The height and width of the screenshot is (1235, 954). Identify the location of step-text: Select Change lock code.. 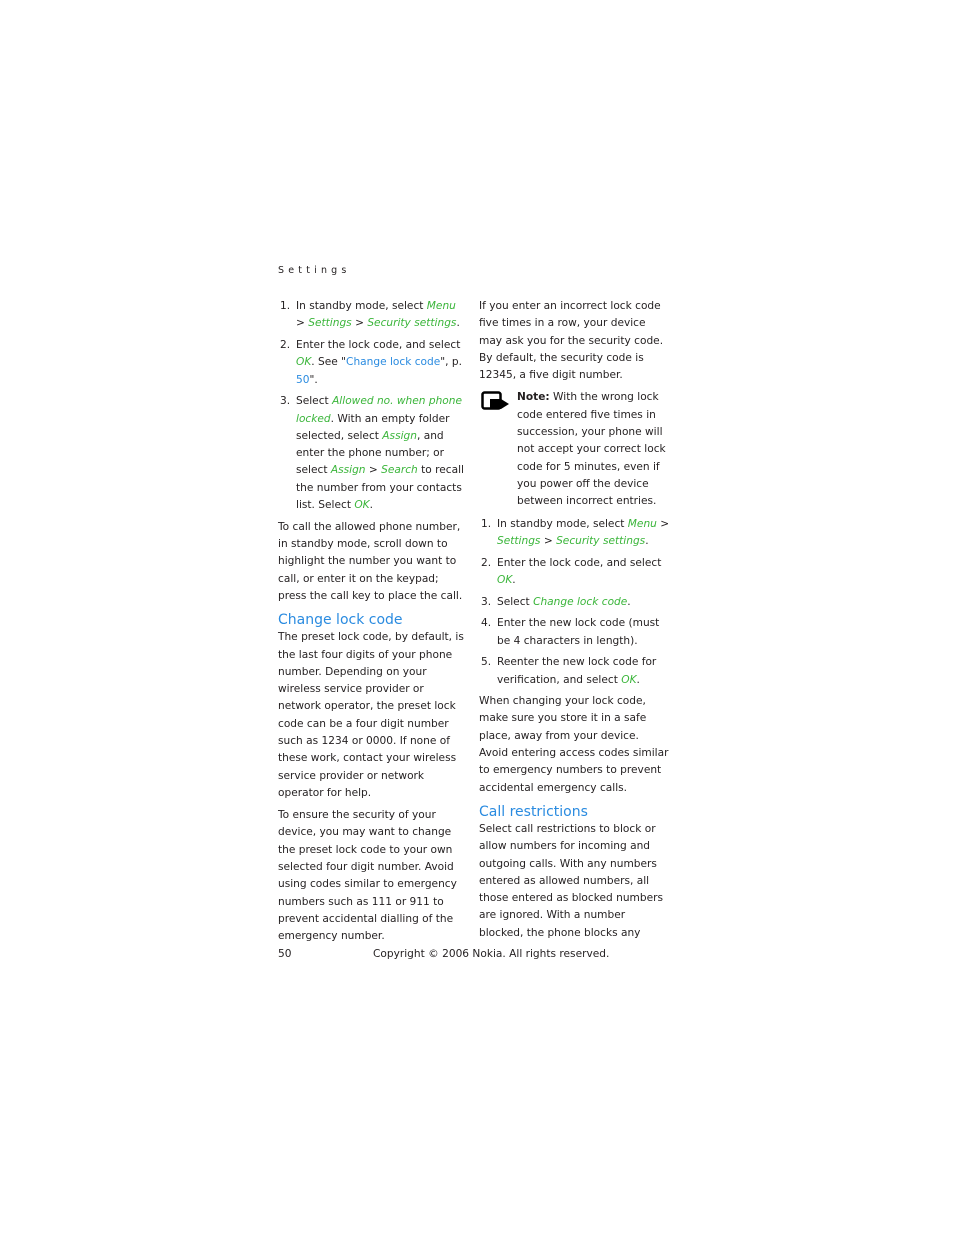
(564, 602).